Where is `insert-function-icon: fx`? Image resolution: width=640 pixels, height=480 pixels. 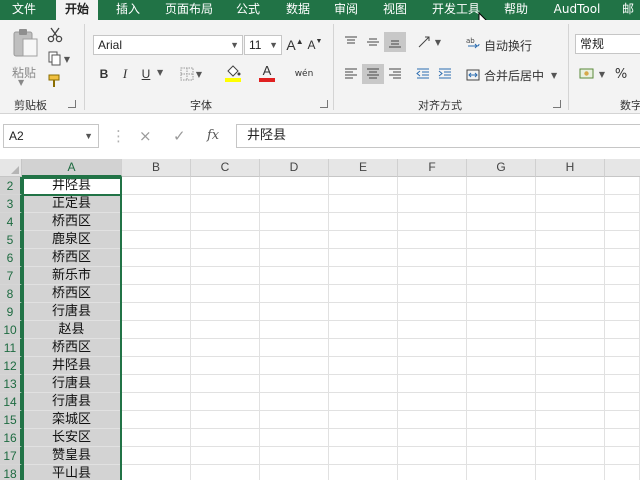
insert-function-icon: fx is located at coordinates (213, 136).